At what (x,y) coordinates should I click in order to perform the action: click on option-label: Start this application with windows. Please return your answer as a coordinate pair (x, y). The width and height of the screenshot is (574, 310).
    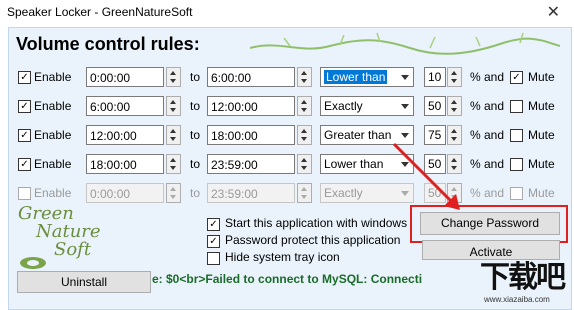
    Looking at the image, I should click on (316, 223).